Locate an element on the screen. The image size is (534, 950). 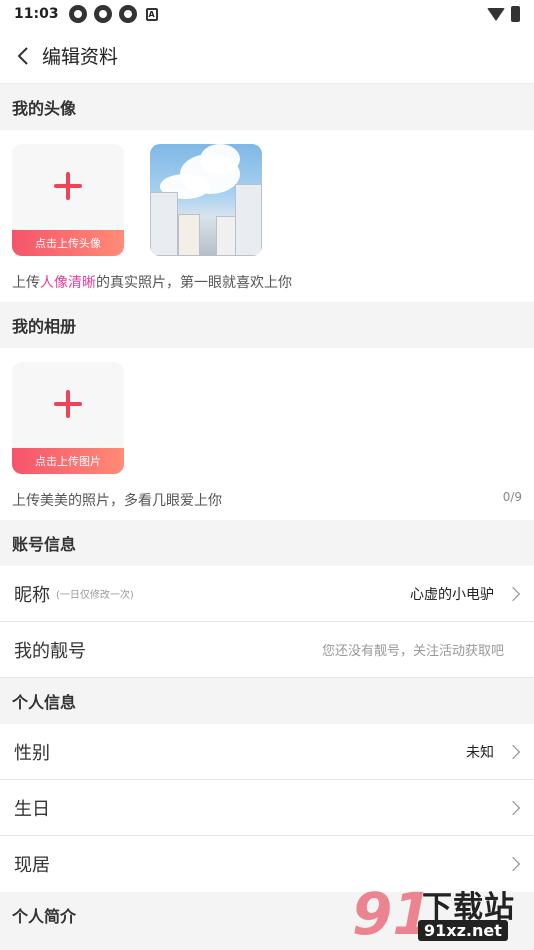
status-bar: 11:03 A is located at coordinates (267, 14).